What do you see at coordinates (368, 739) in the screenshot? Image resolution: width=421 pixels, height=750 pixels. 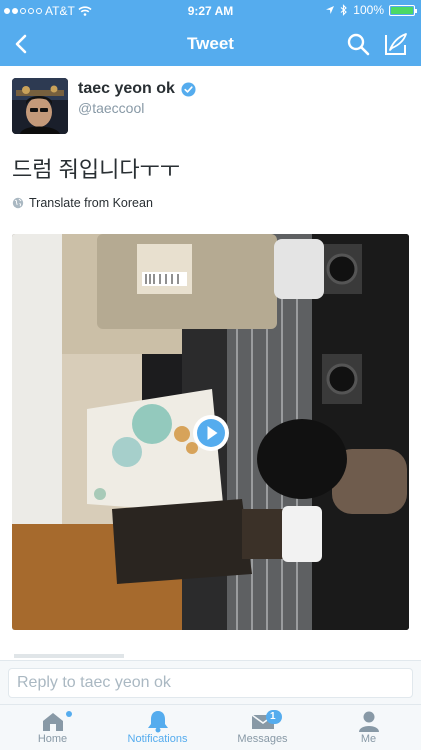 I see `tab-me-label: Me` at bounding box center [368, 739].